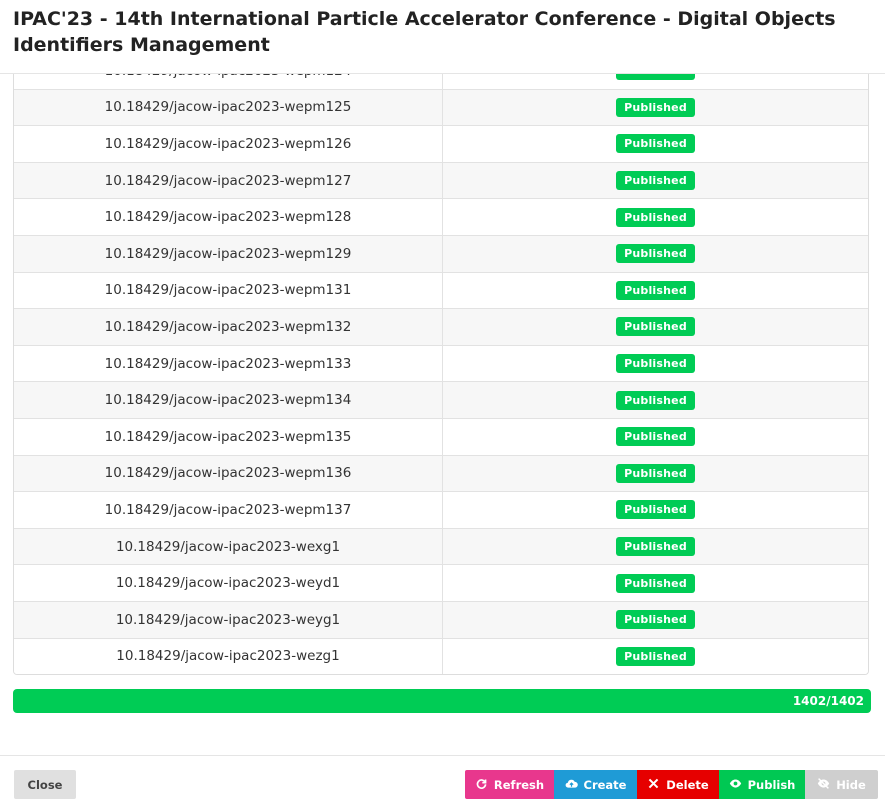 The image size is (885, 807). I want to click on publish-button-label: Publish, so click(771, 784).